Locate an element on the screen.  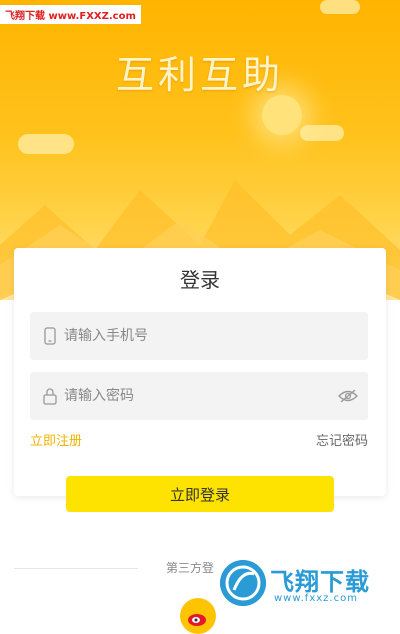
password-input is located at coordinates (204, 396).